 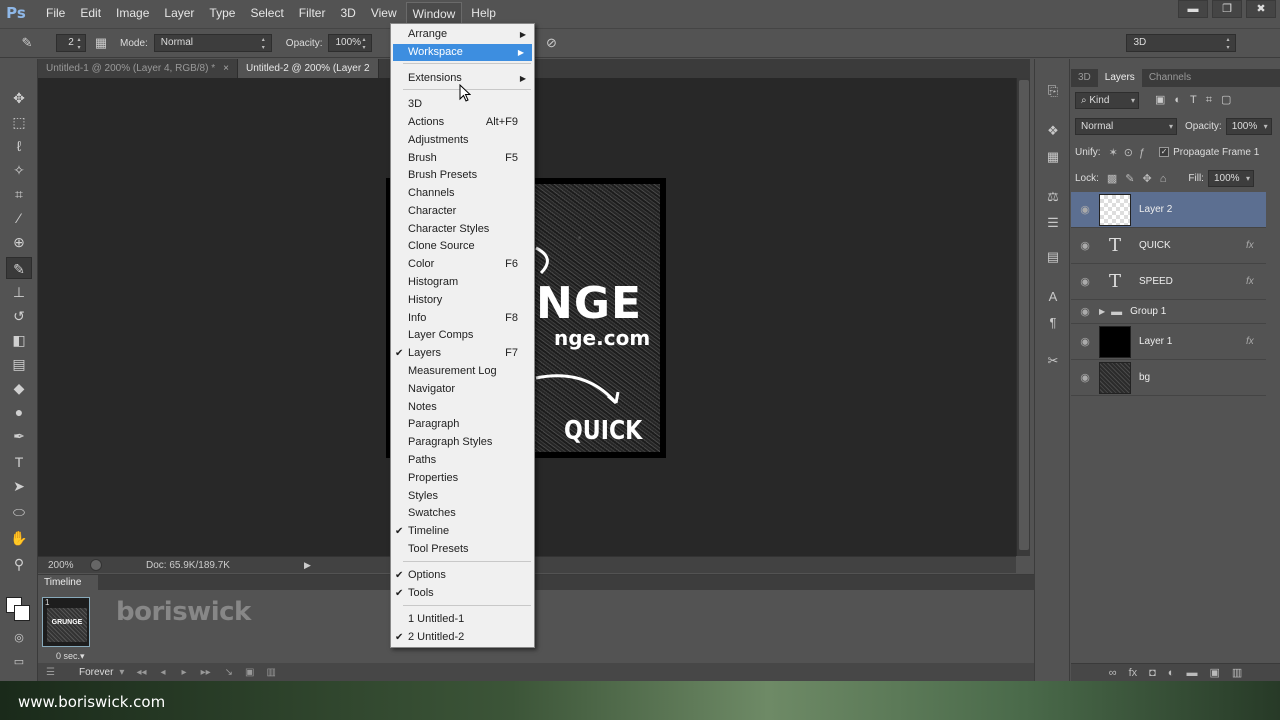 What do you see at coordinates (1168, 246) in the screenshot?
I see `layer-row-quick: ◉ T QUICK fx` at bounding box center [1168, 246].